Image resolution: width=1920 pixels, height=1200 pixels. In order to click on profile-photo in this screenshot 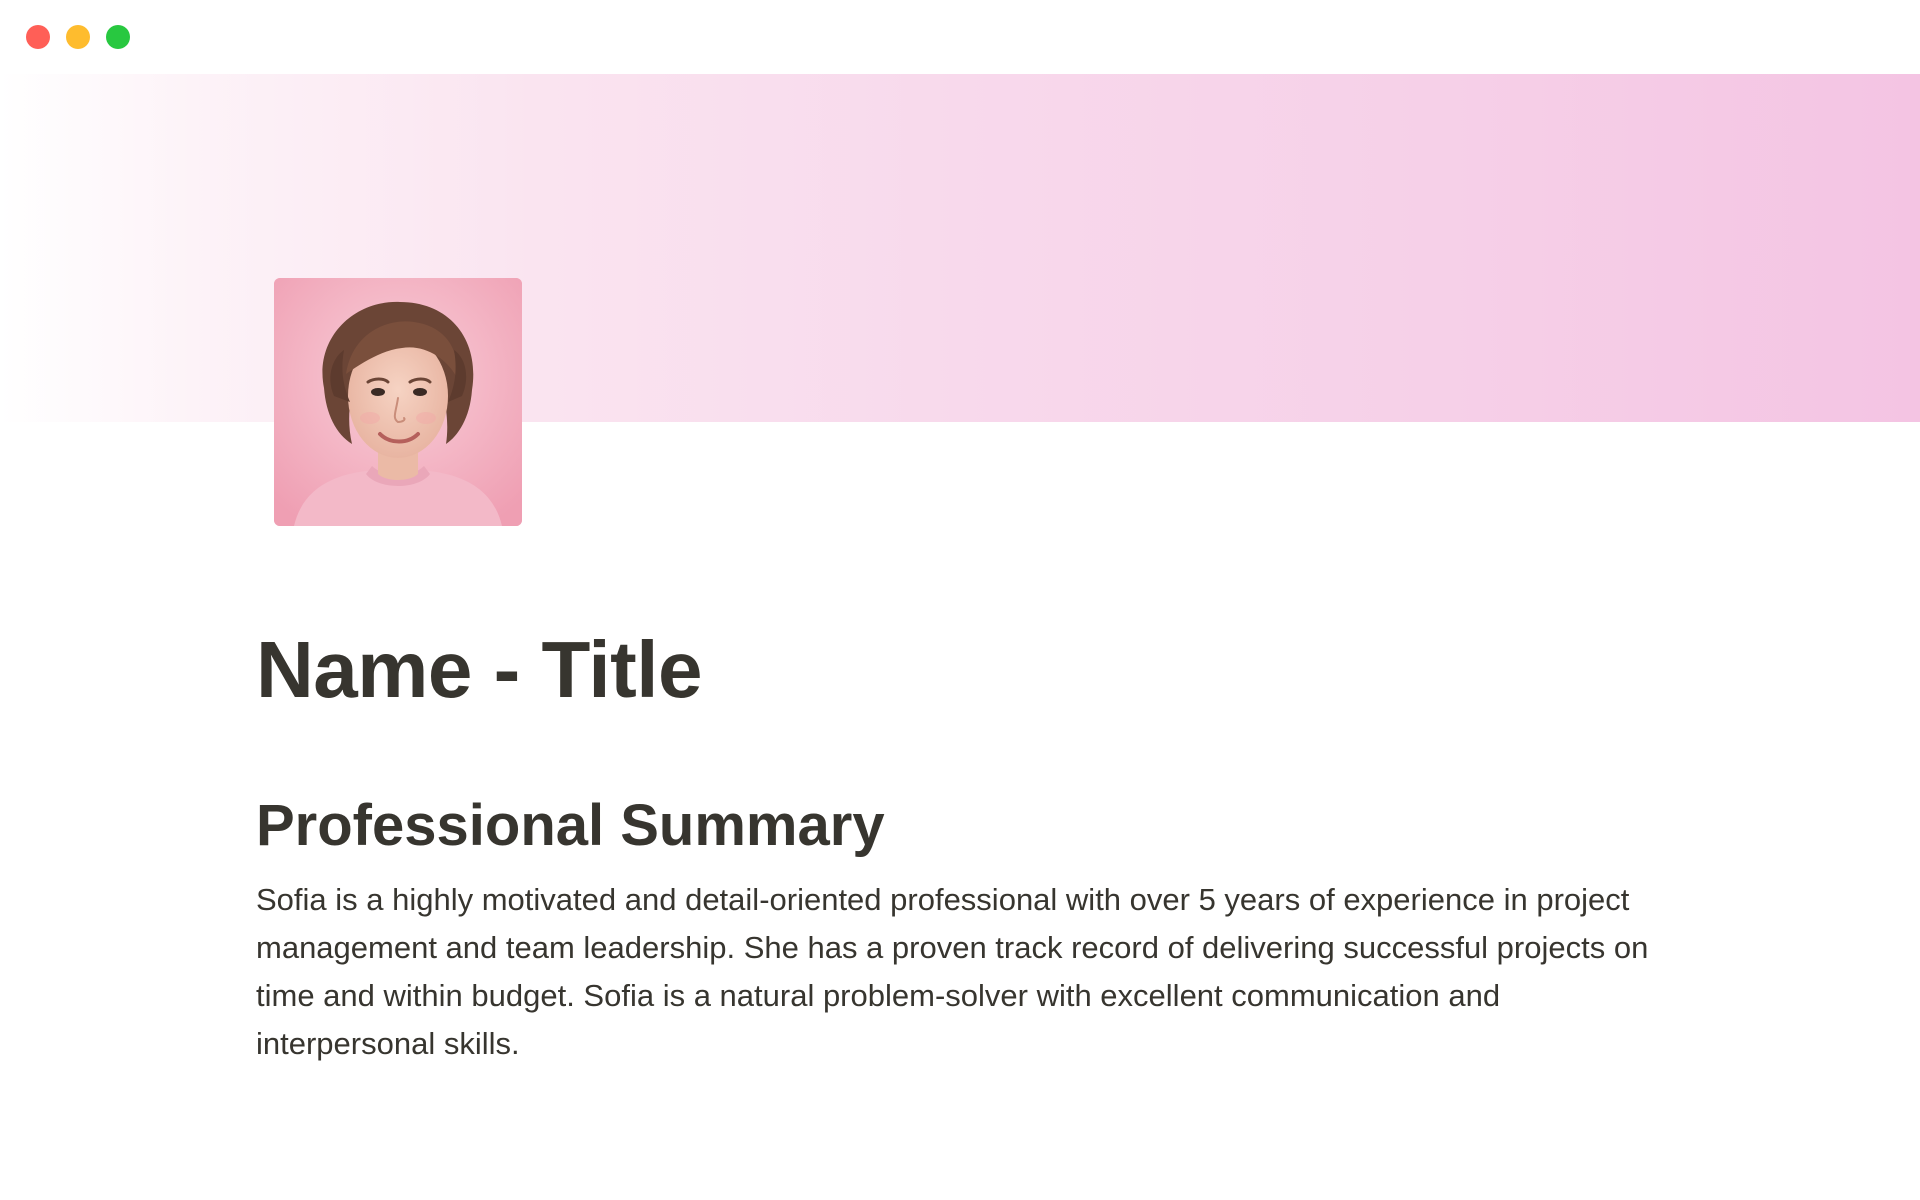, I will do `click(398, 402)`.